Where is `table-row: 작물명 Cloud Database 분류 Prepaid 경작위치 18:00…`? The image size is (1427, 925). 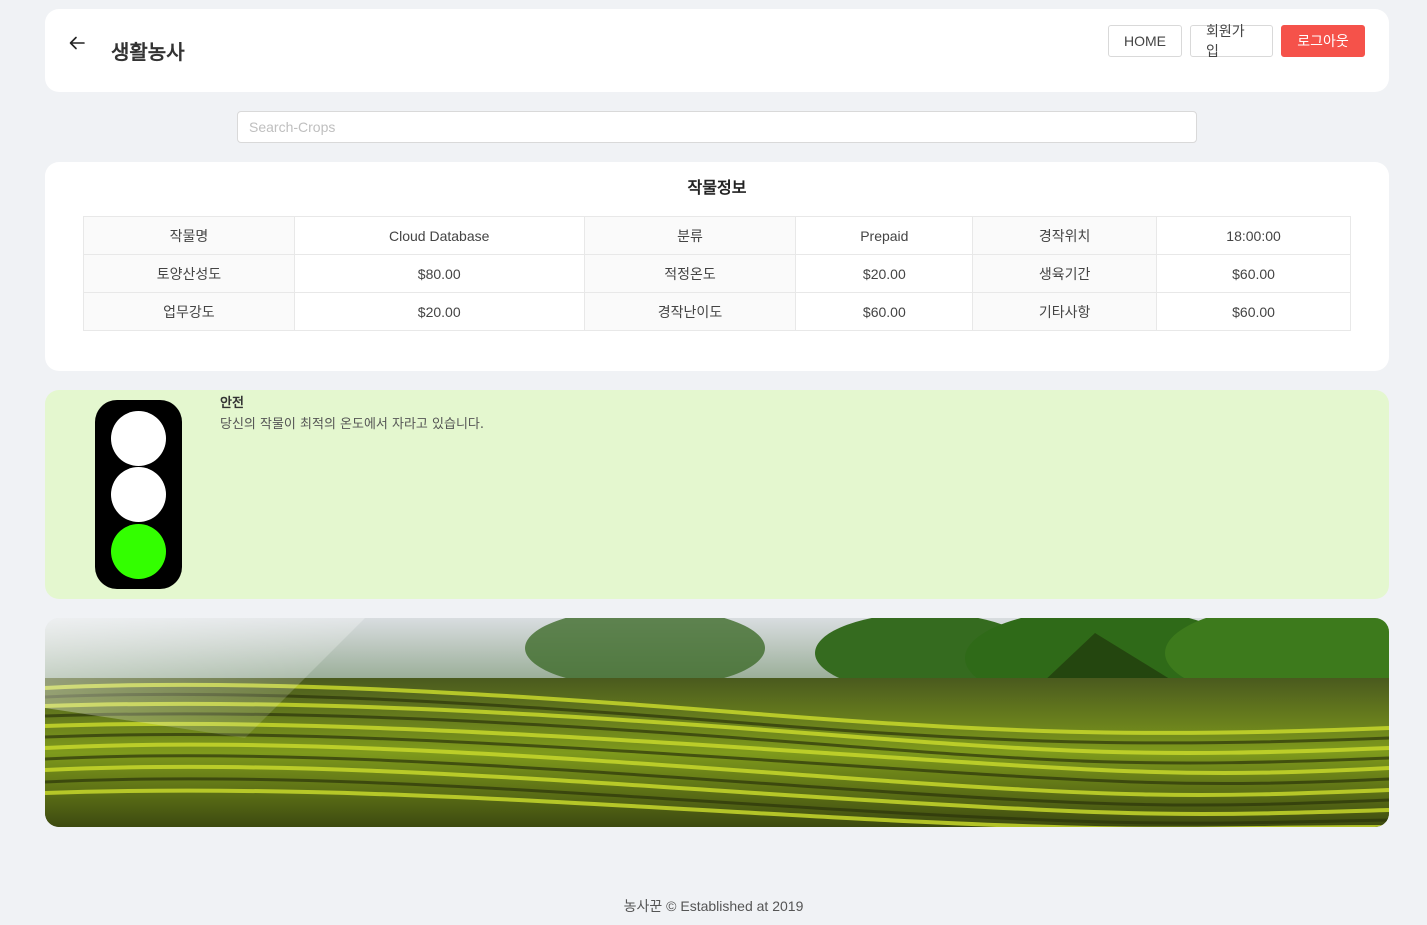
table-row: 작물명 Cloud Database 분류 Prepaid 경작위치 18:00… is located at coordinates (717, 235).